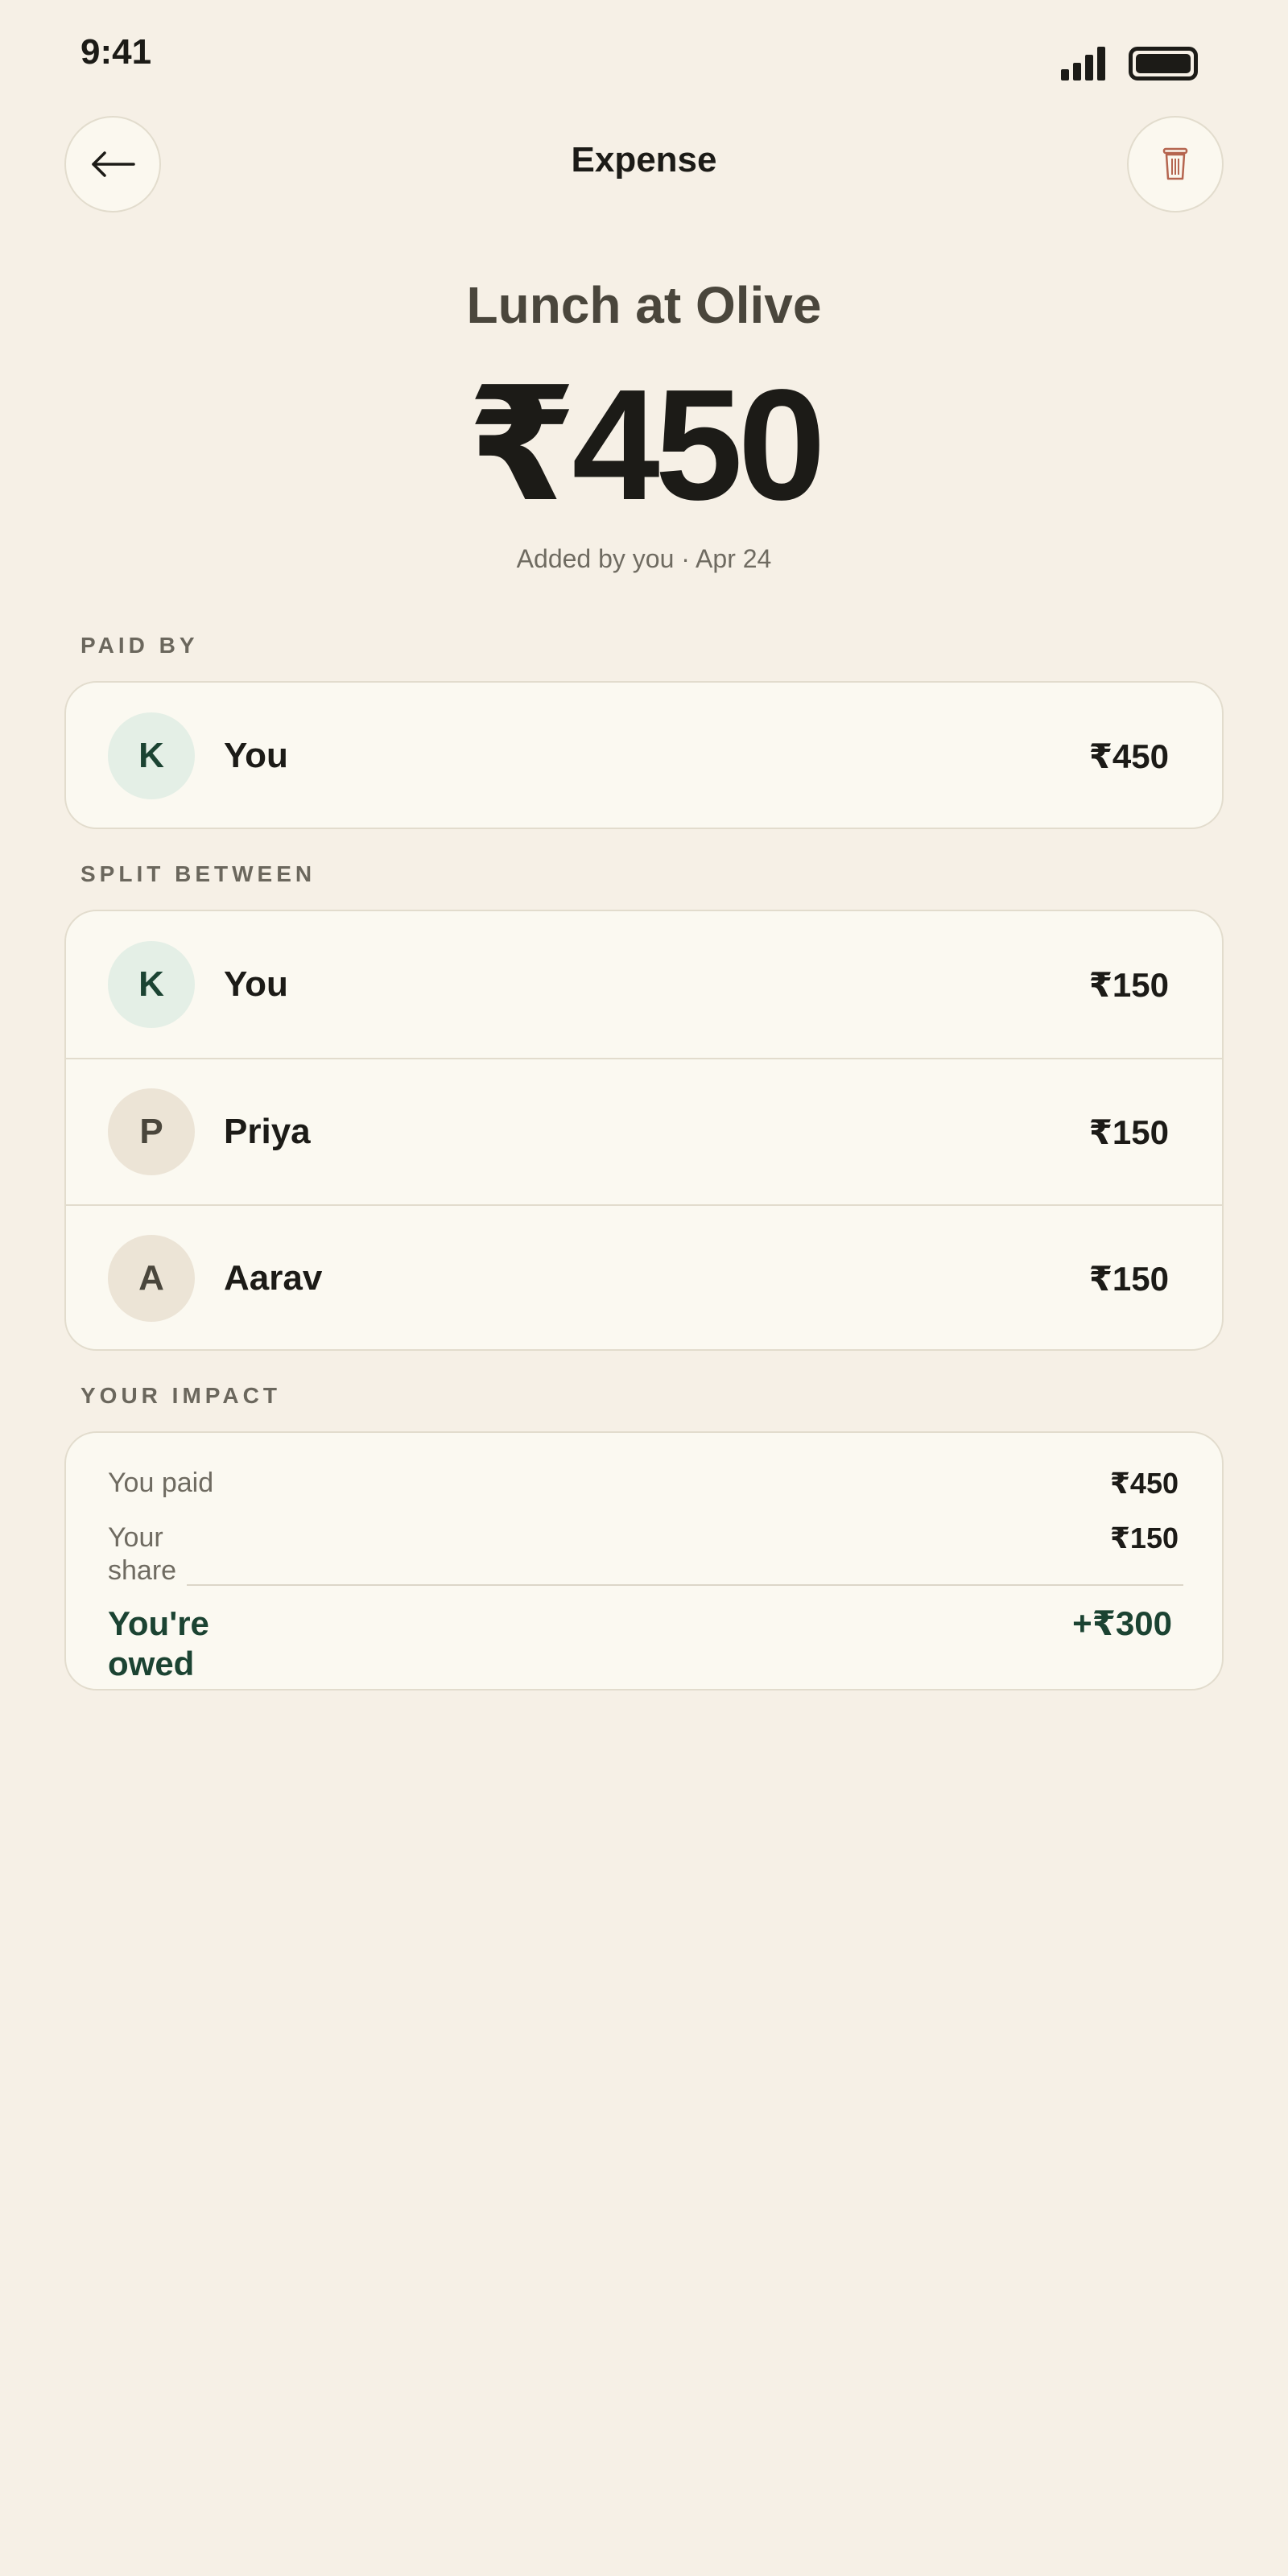 The image size is (1288, 2576). Describe the element at coordinates (273, 1278) in the screenshot. I see `member-name: Aarav` at that location.